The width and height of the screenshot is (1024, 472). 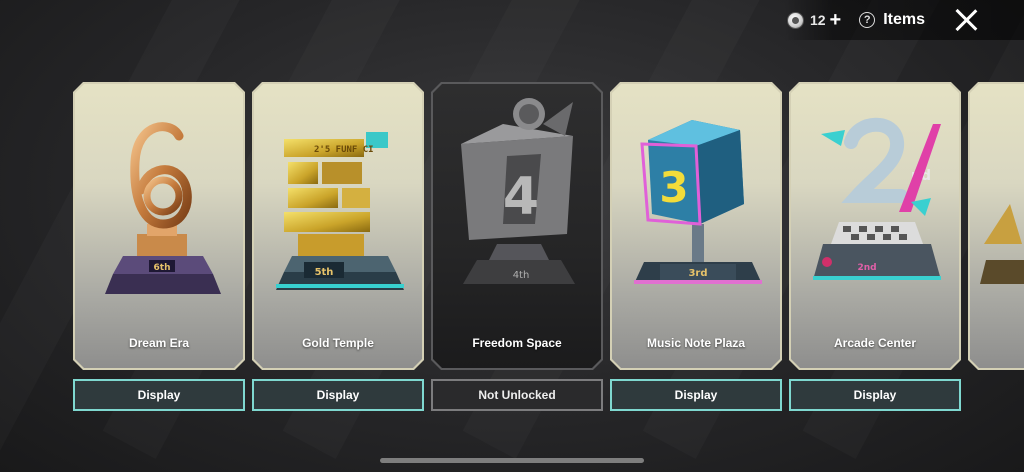 What do you see at coordinates (324, 272) in the screenshot?
I see `rank-label: 5th` at bounding box center [324, 272].